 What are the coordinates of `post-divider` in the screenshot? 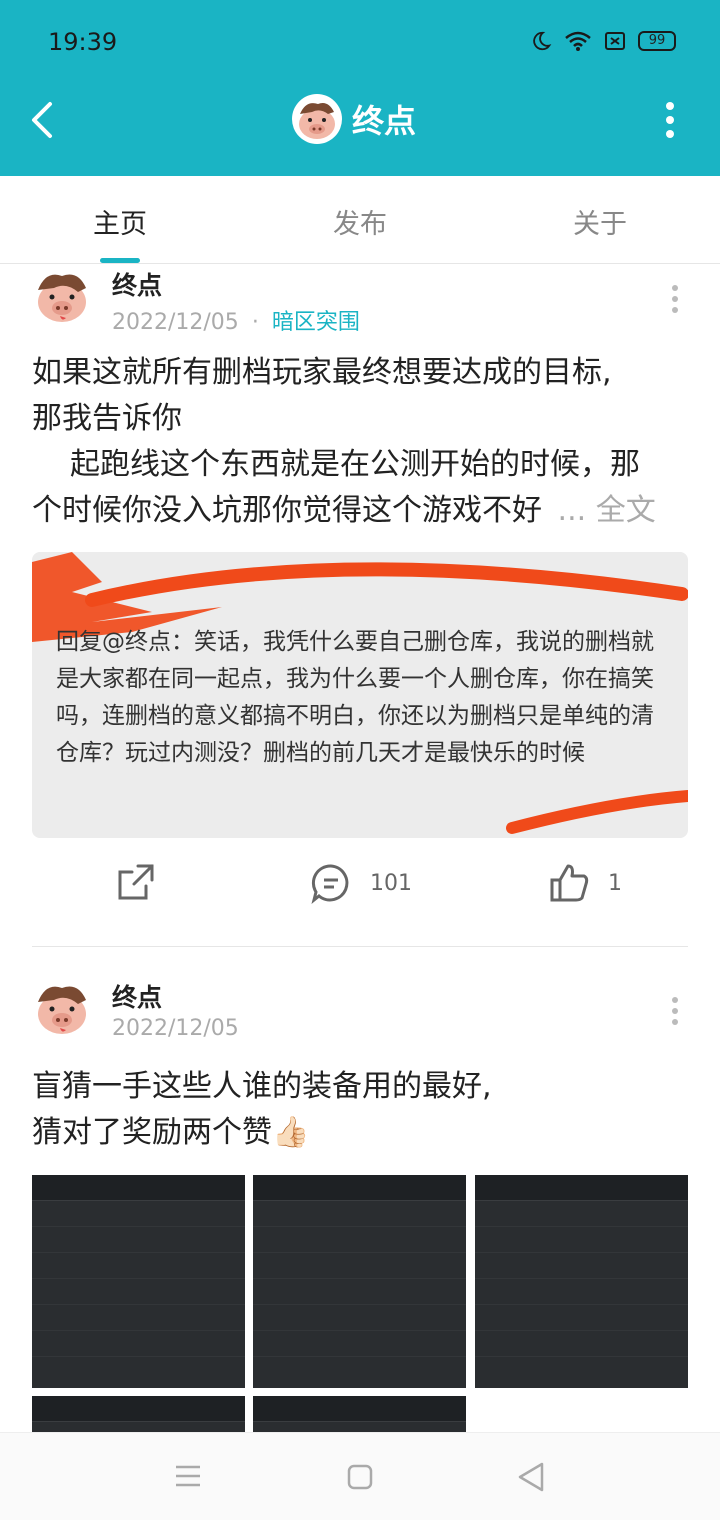 It's located at (360, 946).